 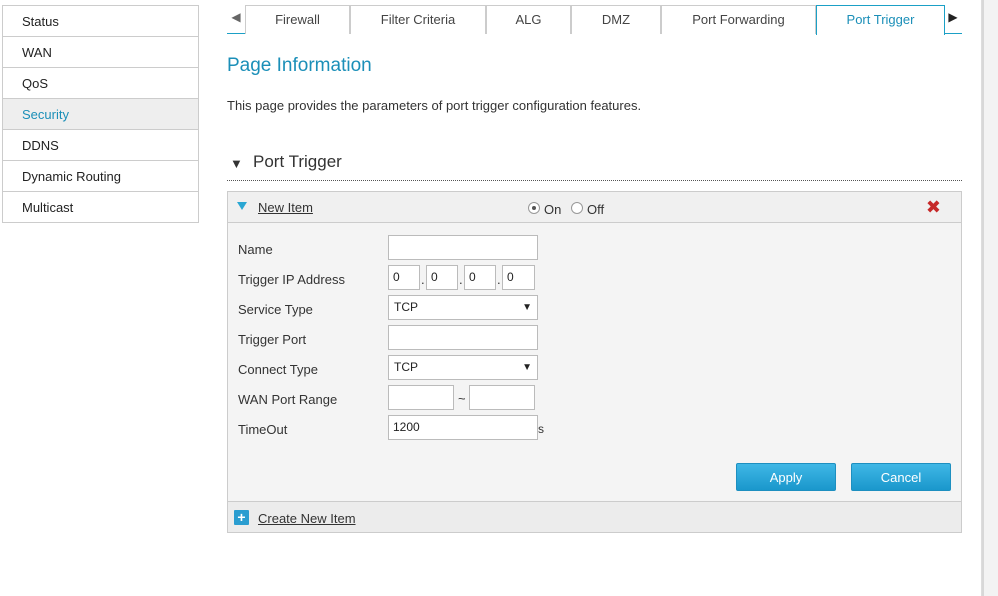 What do you see at coordinates (933, 207) in the screenshot?
I see `delete-item-icon: ✖` at bounding box center [933, 207].